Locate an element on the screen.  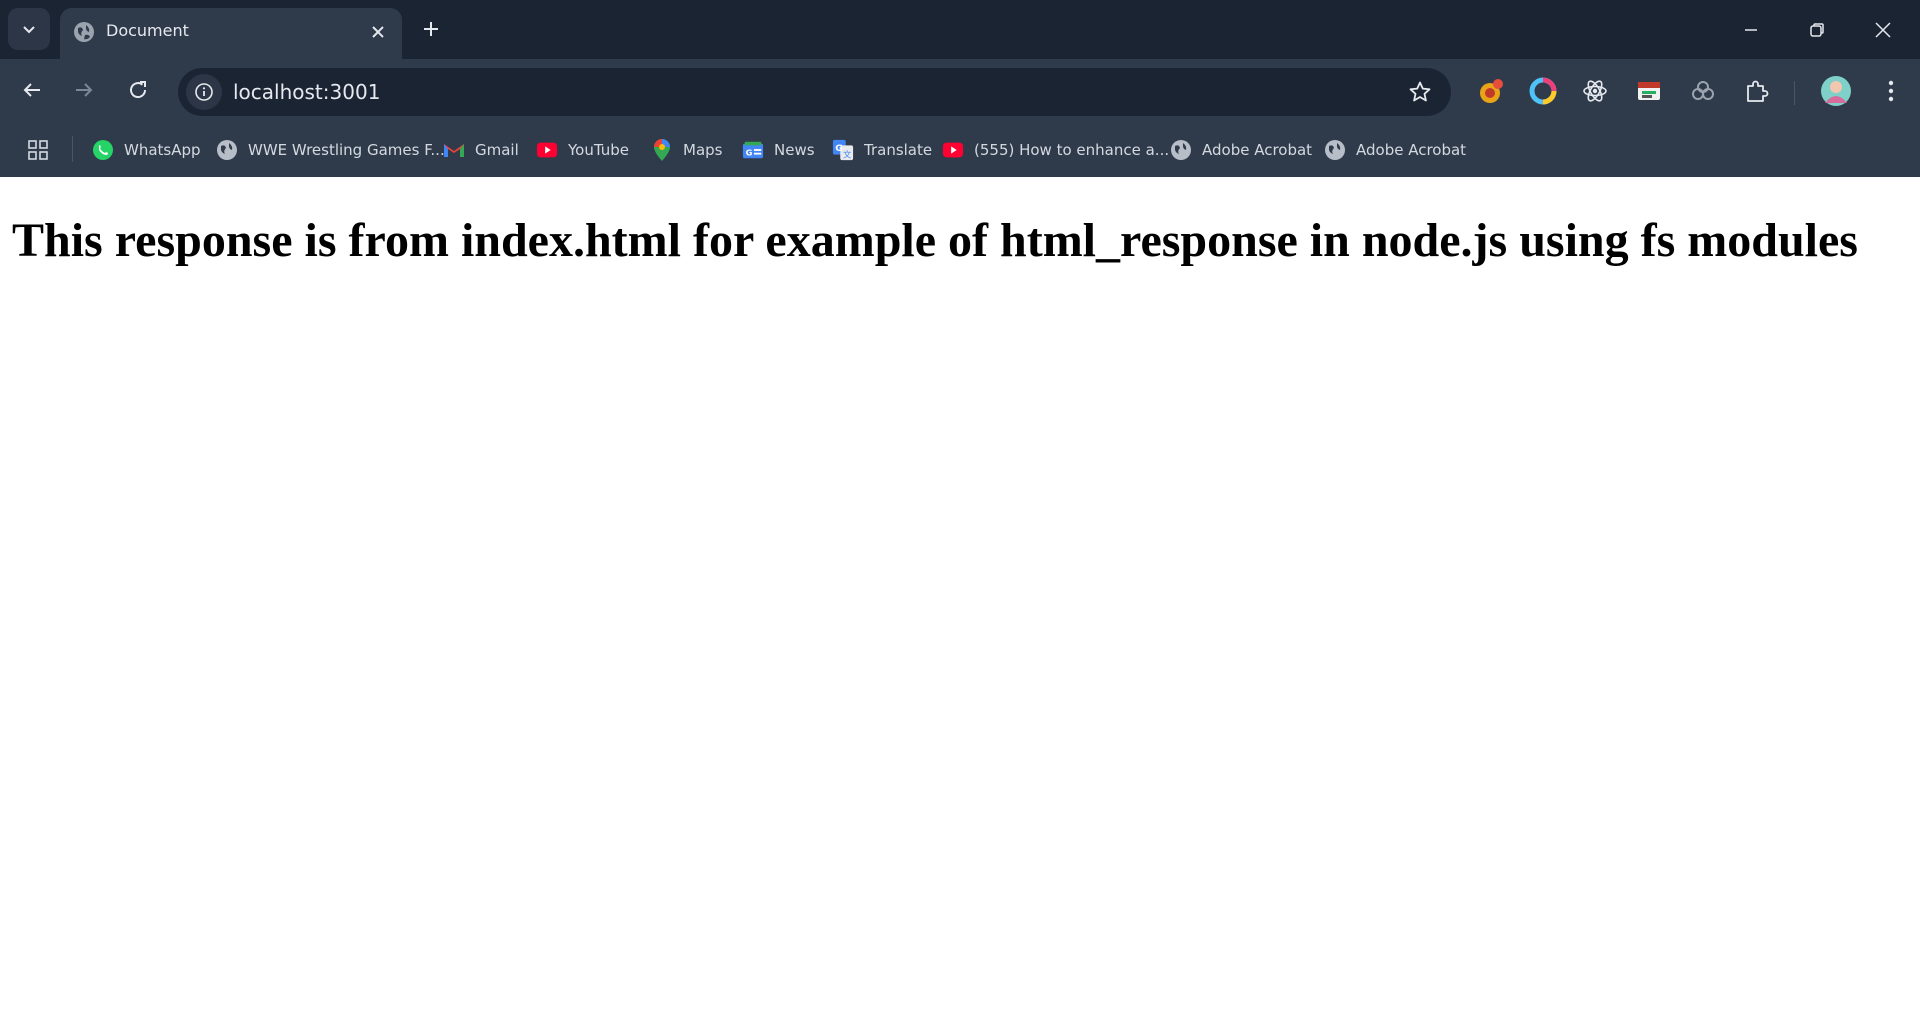
url-text: localhost:3001 is located at coordinates (306, 92).